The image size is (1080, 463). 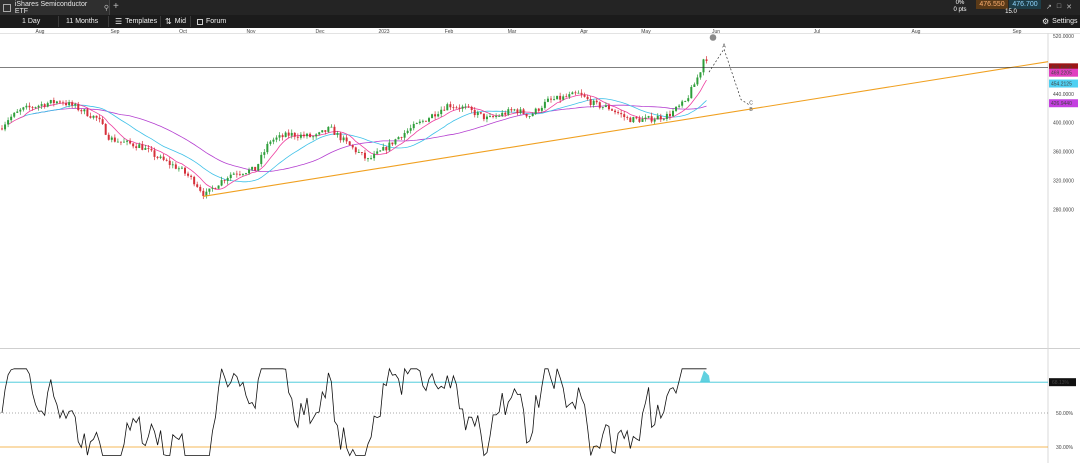 What do you see at coordinates (1059, 21) in the screenshot?
I see `settings-button: ⚙ Settings` at bounding box center [1059, 21].